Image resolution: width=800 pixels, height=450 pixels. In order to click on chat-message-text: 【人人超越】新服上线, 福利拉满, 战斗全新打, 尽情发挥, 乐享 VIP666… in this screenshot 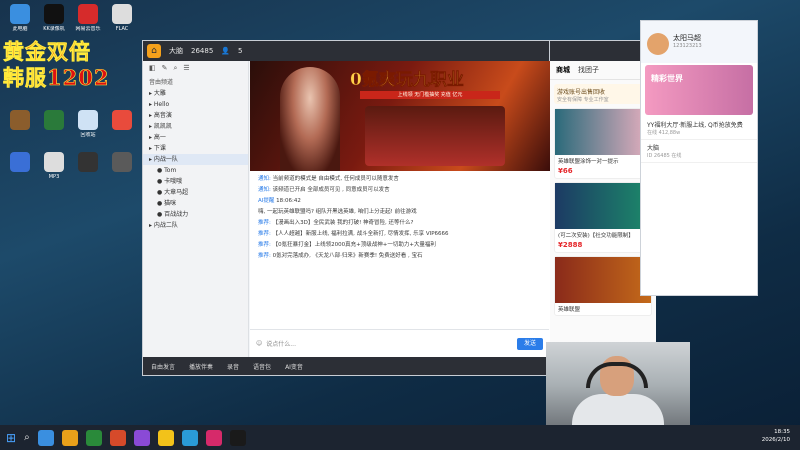, I will do `click(360, 234)`.